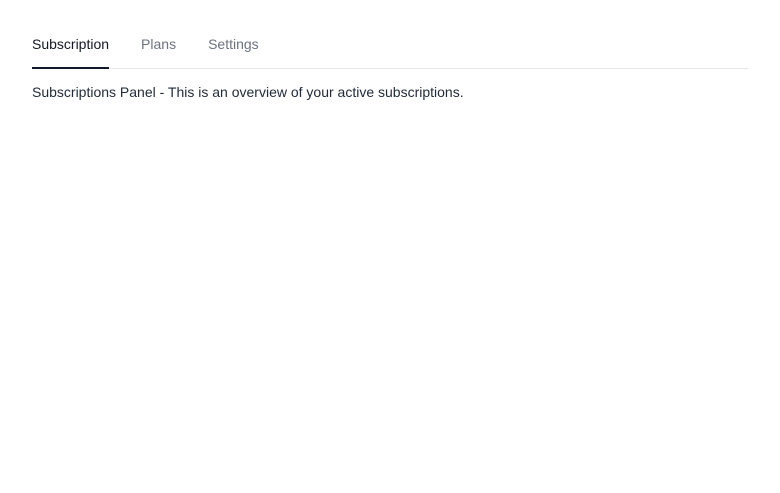  Describe the element at coordinates (390, 34) in the screenshot. I see `tab-bar: Subscription Plans Settings` at that location.